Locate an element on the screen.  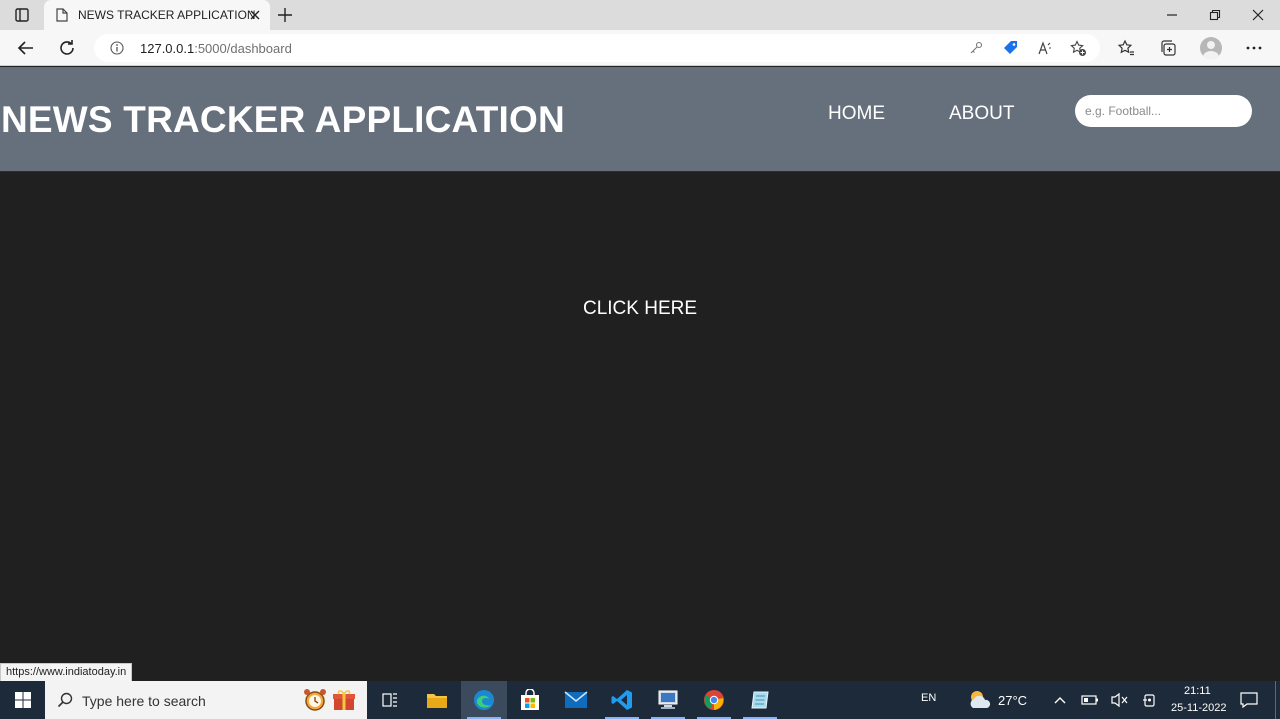
site-title: NEWS TRACKER APPLICATION is located at coordinates (283, 119).